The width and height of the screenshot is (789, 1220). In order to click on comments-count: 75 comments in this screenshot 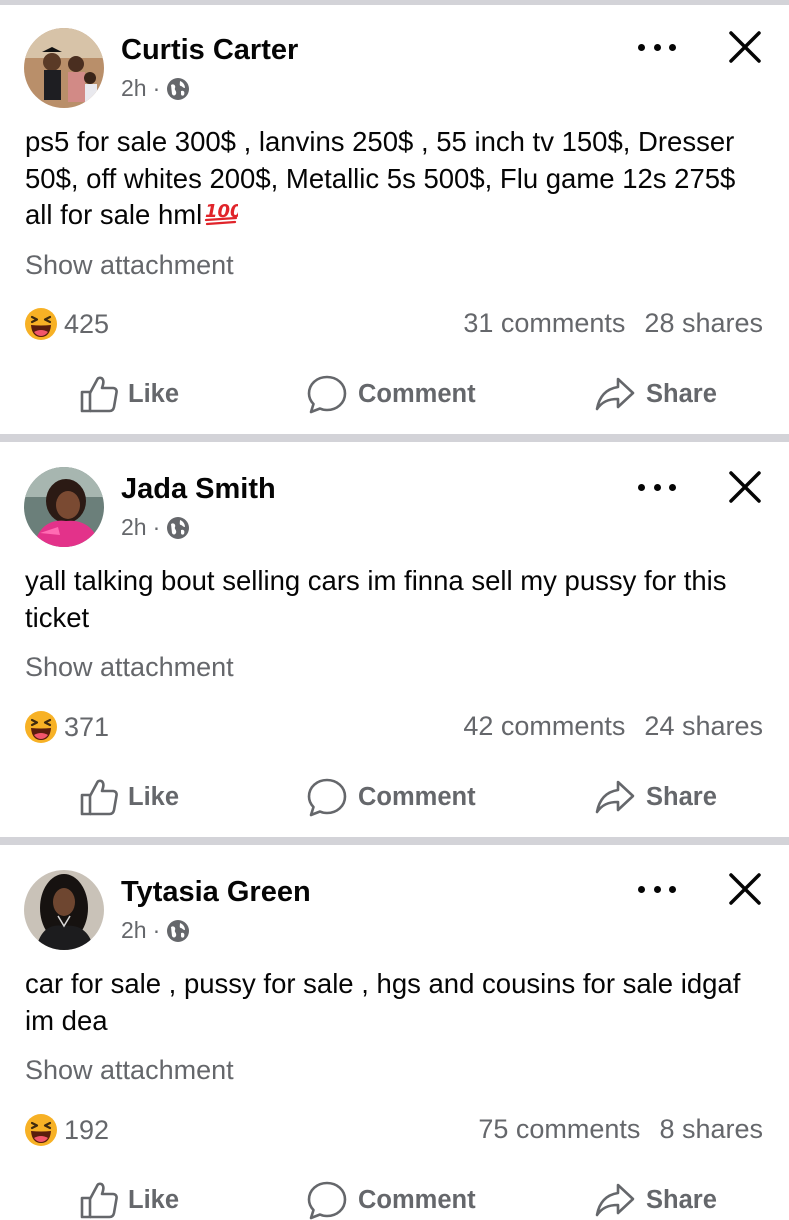, I will do `click(559, 1129)`.